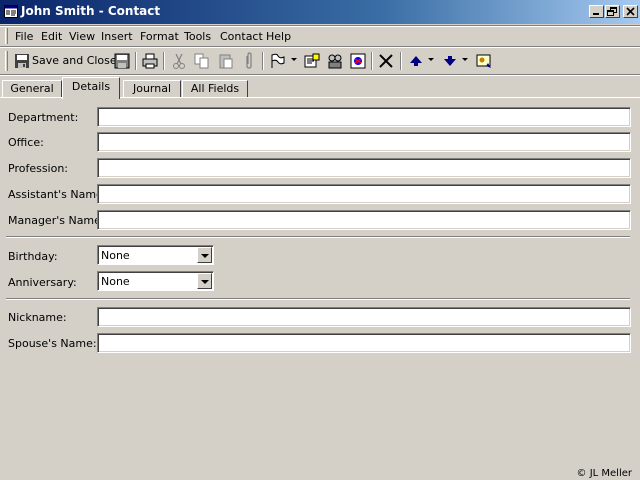 The width and height of the screenshot is (640, 480). Describe the element at coordinates (364, 117) in the screenshot. I see `department-field` at that location.